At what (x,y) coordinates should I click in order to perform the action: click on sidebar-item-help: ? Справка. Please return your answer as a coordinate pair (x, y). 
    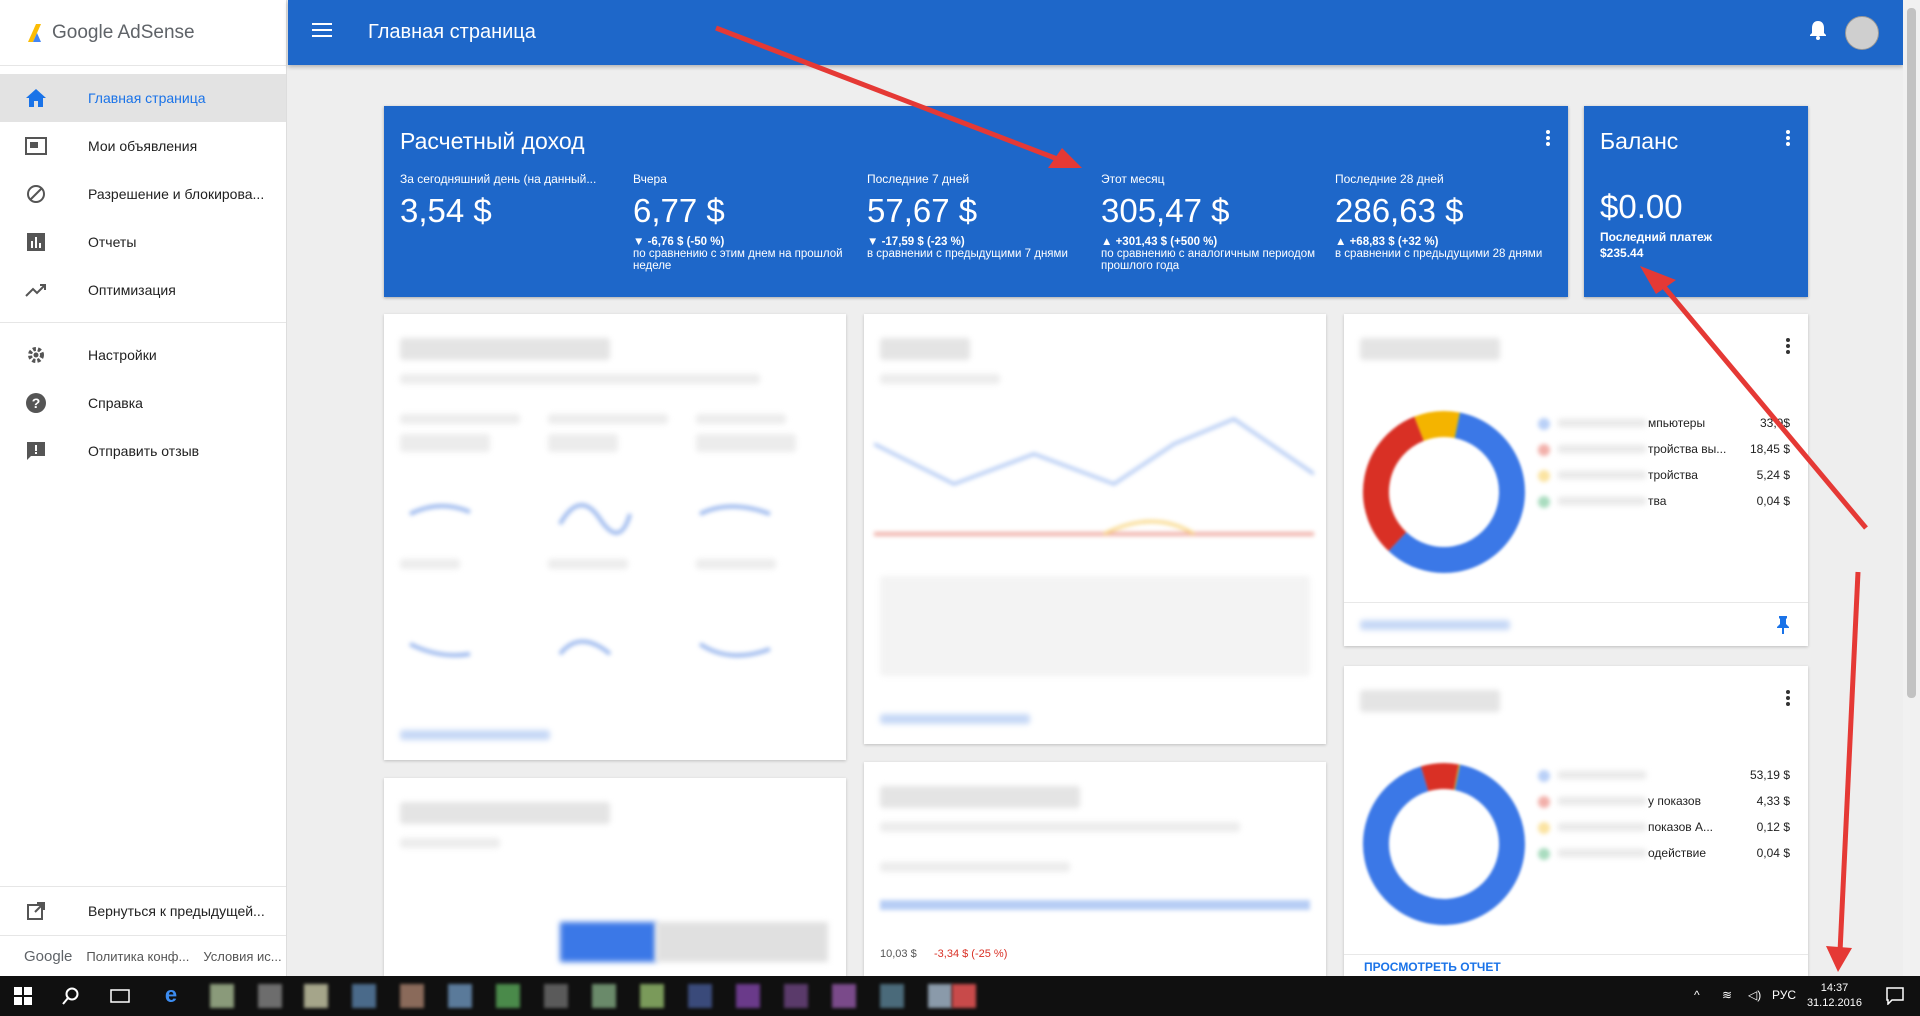
    Looking at the image, I should click on (143, 403).